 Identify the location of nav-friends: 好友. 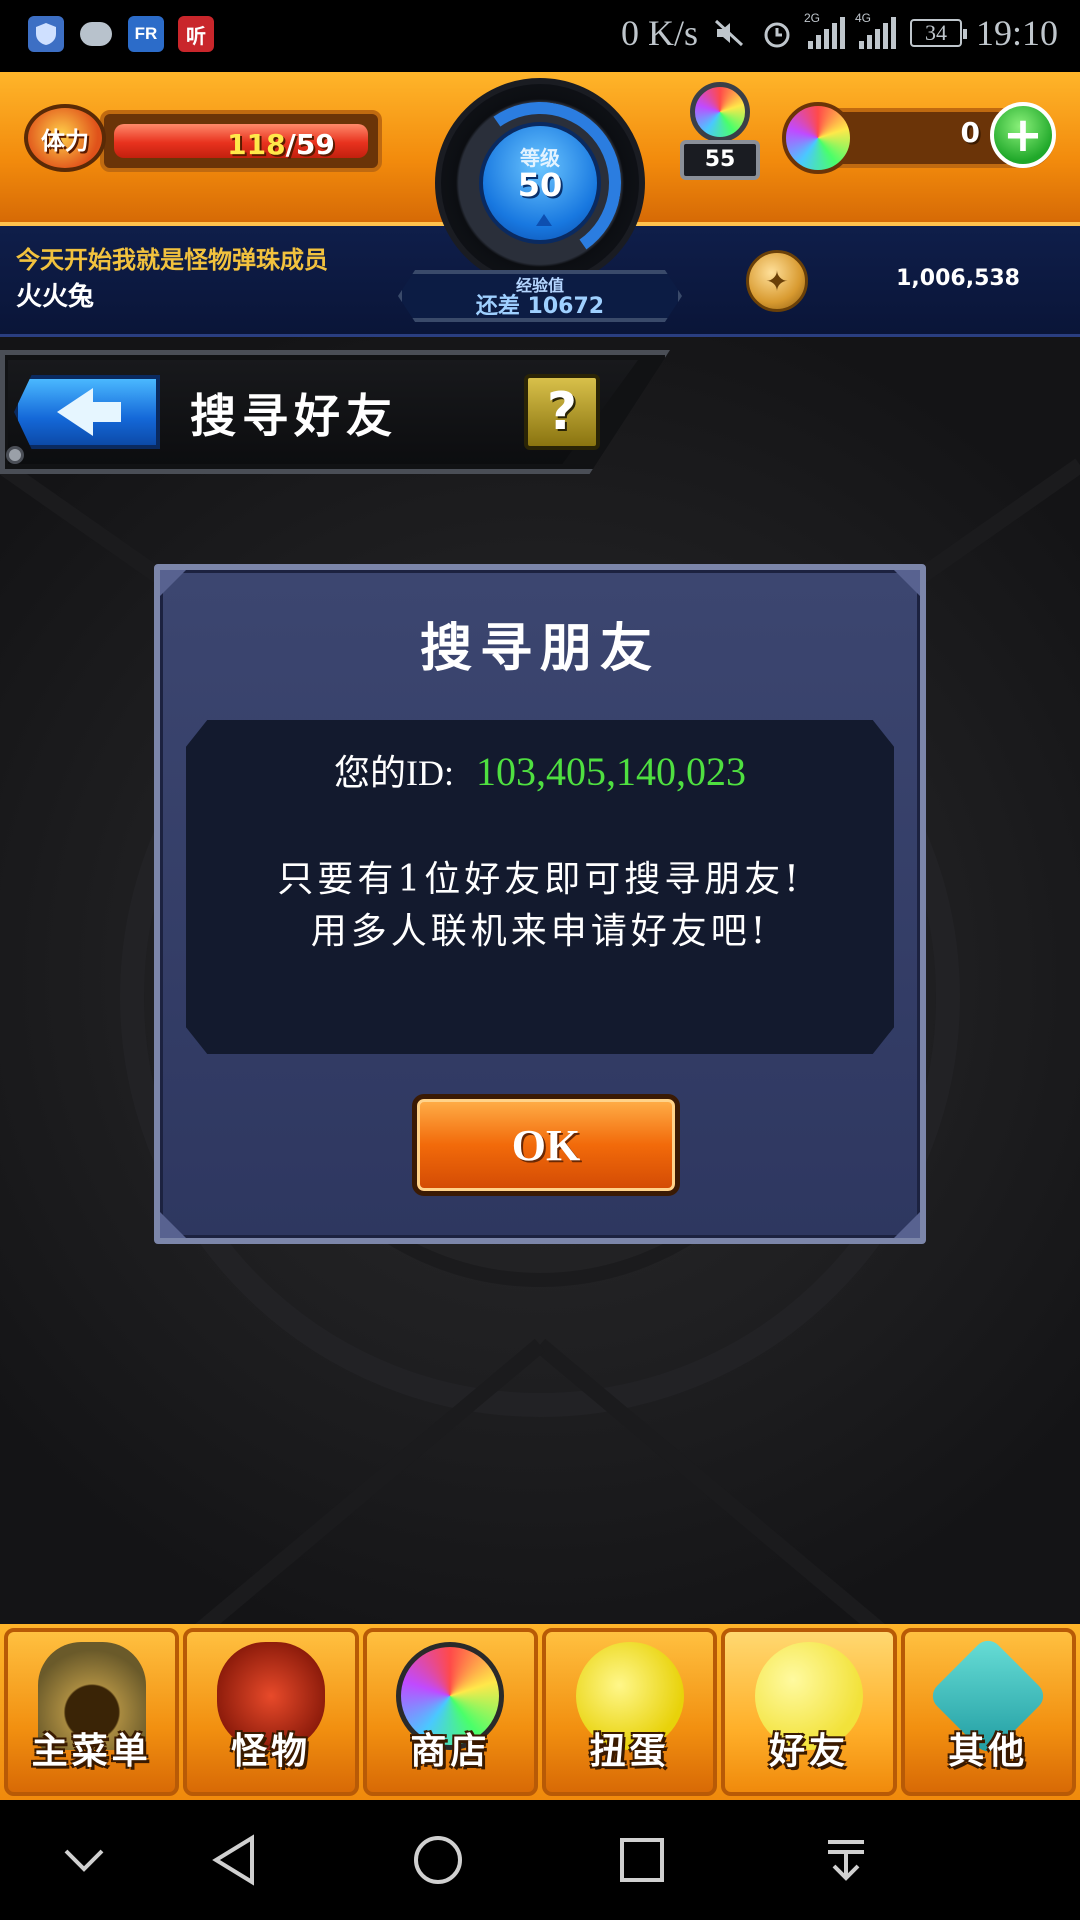
(809, 1712).